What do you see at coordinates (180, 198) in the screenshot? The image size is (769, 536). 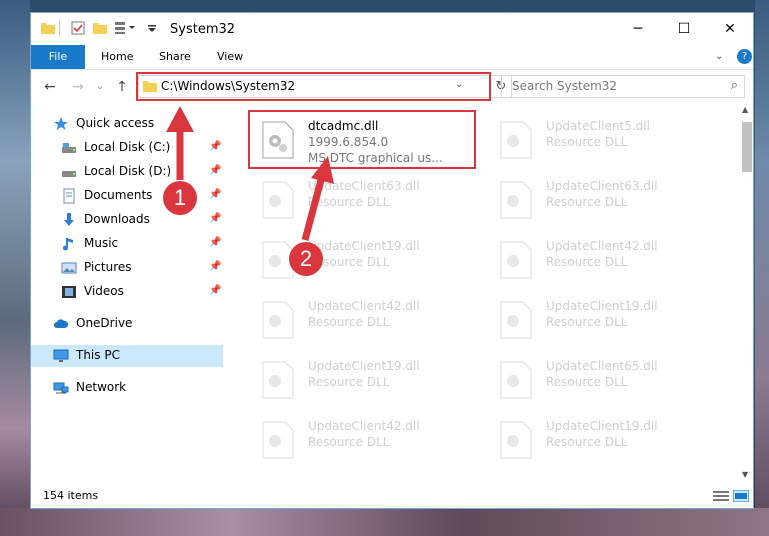 I see `callout-step-1: 1` at bounding box center [180, 198].